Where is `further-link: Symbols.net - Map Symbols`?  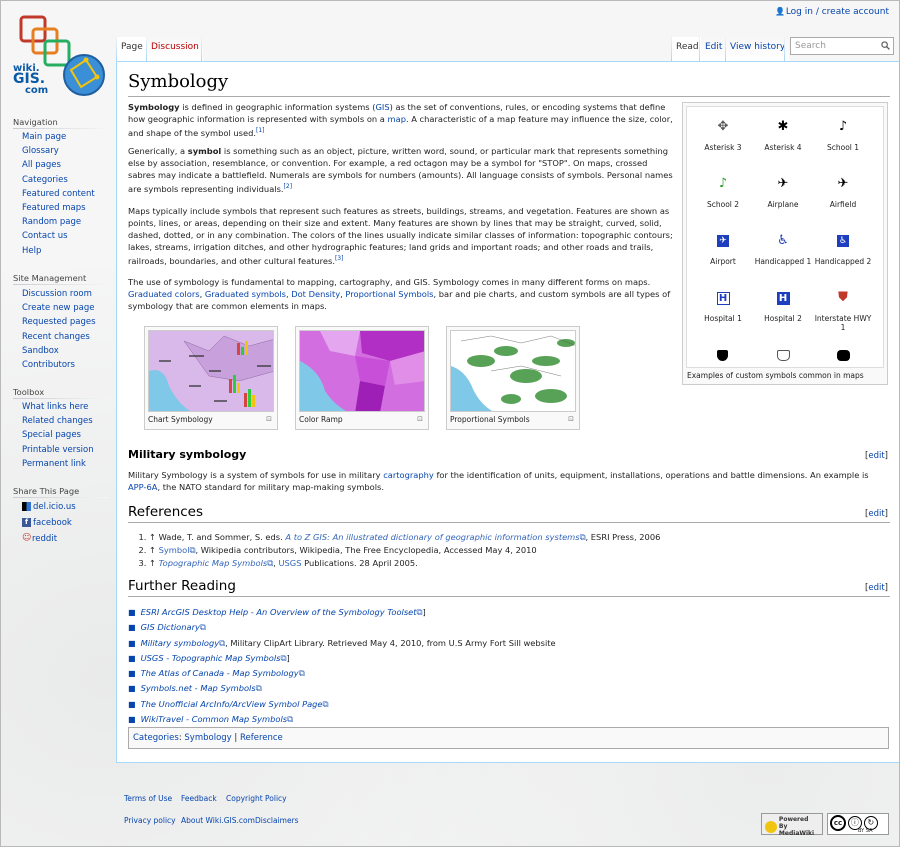
further-link: Symbols.net - Map Symbols is located at coordinates (198, 688).